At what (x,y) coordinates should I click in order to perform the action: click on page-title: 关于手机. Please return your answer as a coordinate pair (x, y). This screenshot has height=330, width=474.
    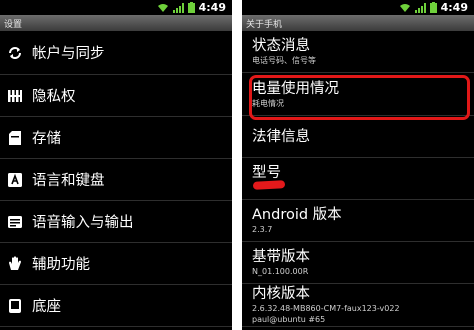
    Looking at the image, I should click on (264, 24).